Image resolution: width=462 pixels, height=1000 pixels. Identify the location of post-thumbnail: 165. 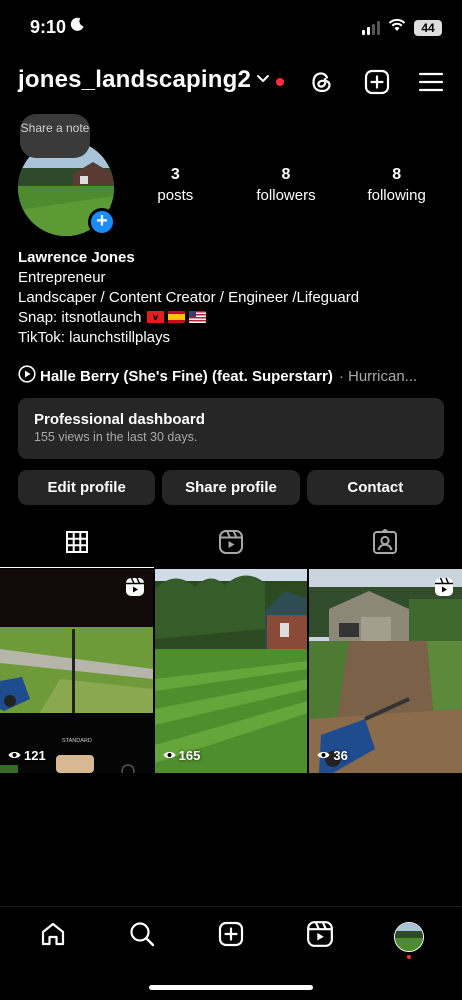
(231, 671).